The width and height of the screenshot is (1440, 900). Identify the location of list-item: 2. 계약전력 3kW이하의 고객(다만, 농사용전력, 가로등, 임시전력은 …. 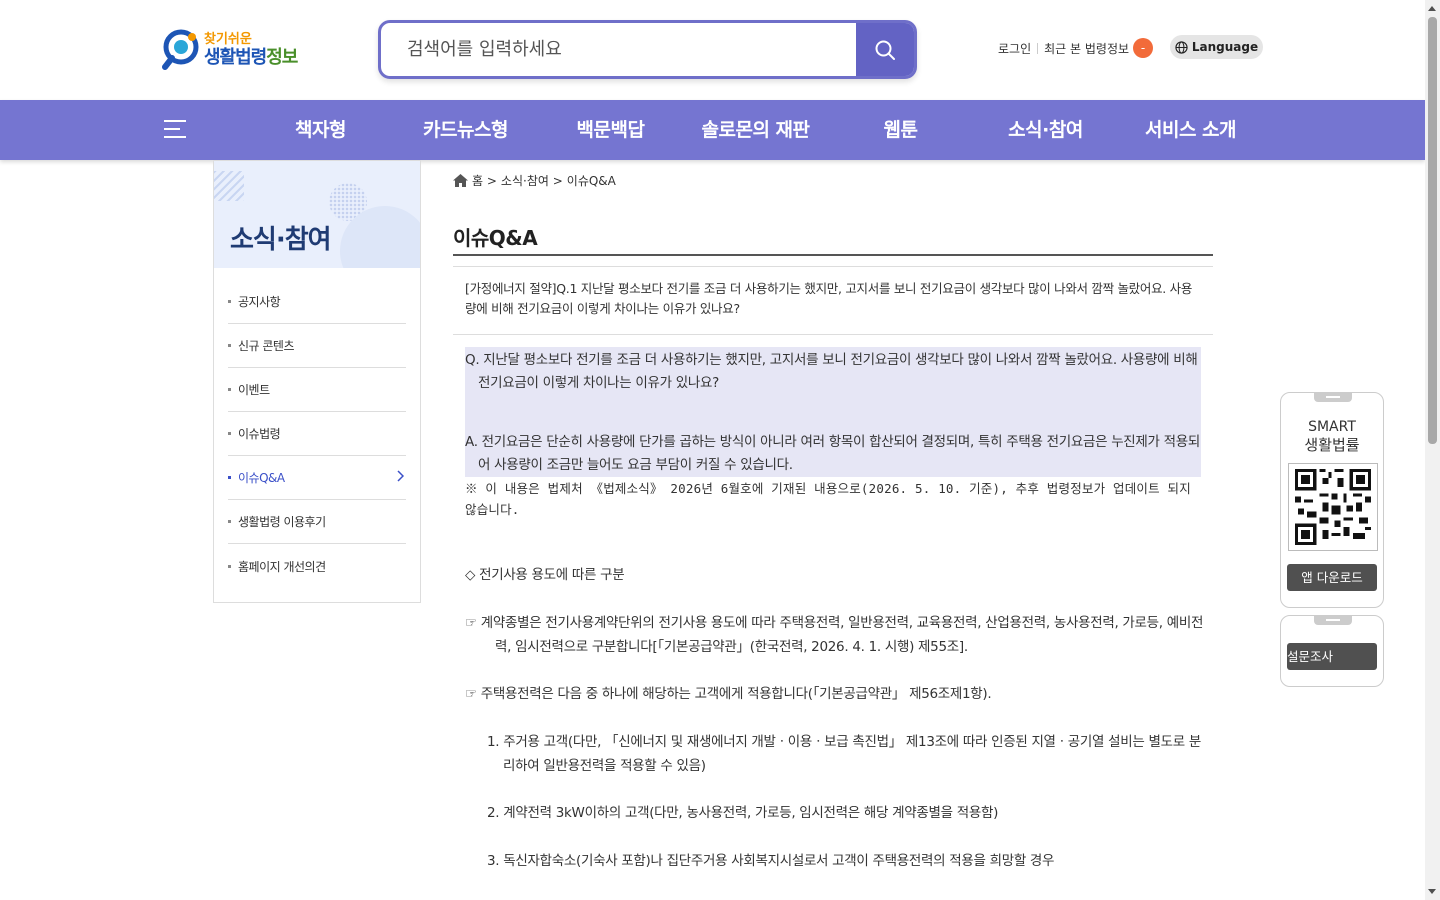
(743, 813).